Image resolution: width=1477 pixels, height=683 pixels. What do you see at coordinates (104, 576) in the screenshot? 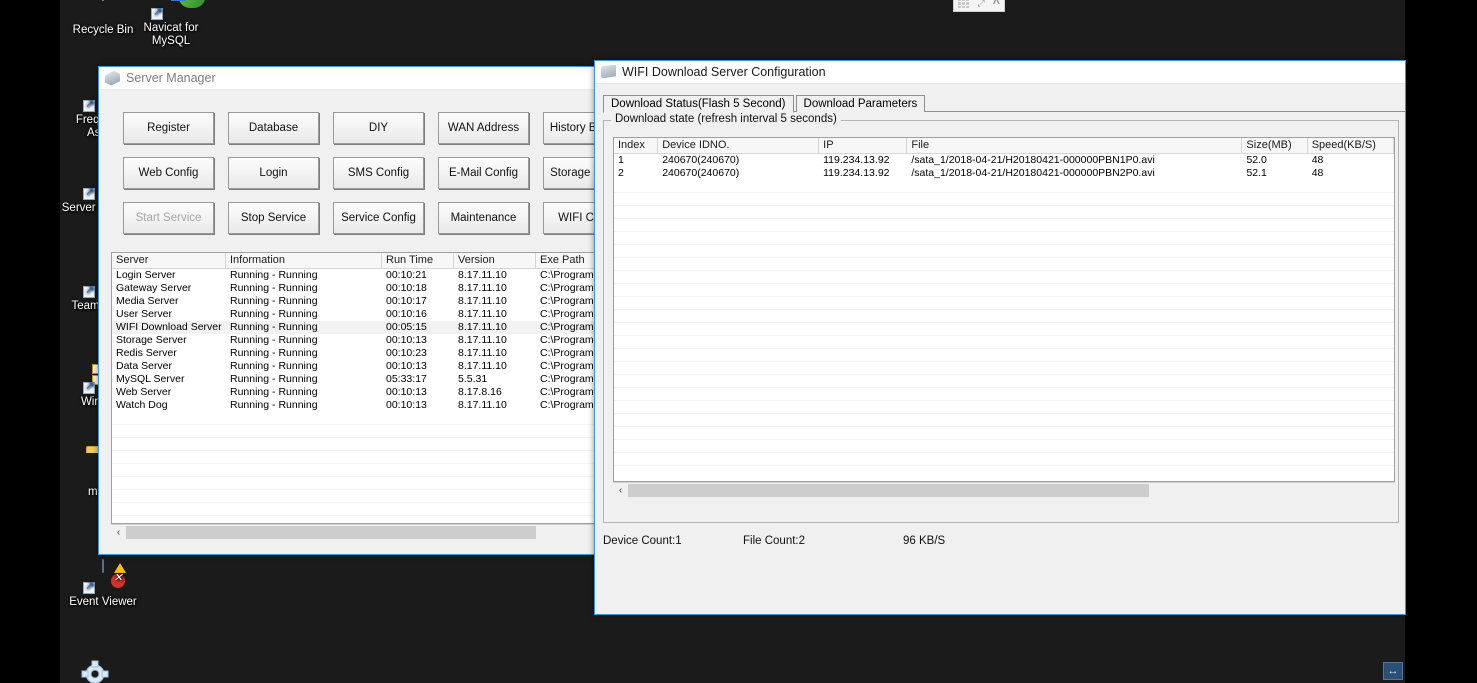
I see `event-viewer-icon` at bounding box center [104, 576].